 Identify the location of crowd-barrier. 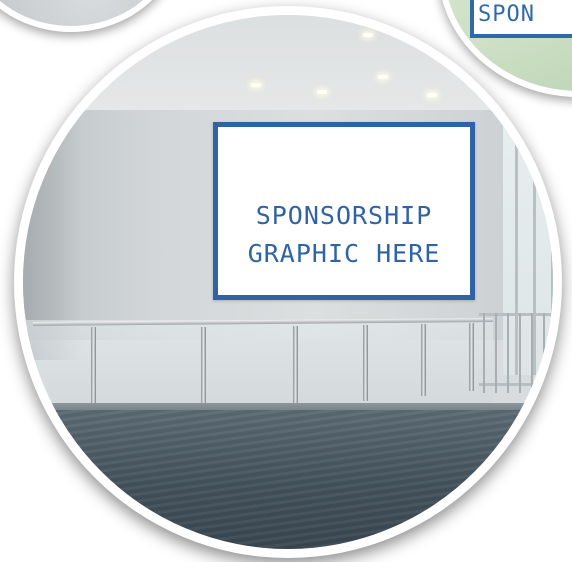
(518, 353).